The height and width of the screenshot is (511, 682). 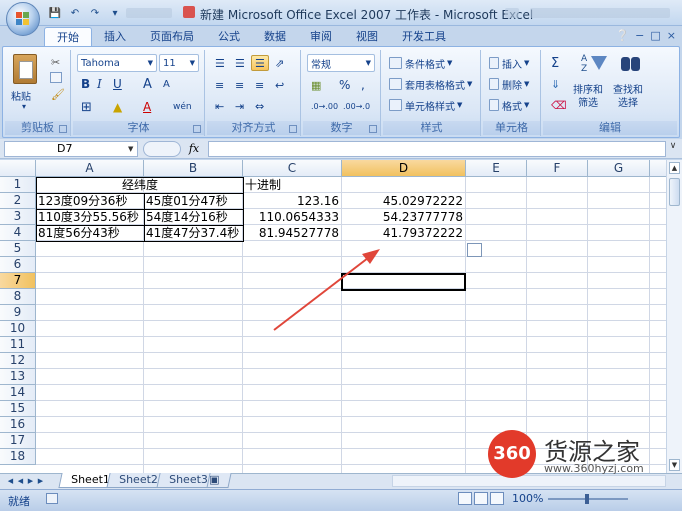 What do you see at coordinates (115, 13) in the screenshot?
I see `customize-qat-icon: ▾` at bounding box center [115, 13].